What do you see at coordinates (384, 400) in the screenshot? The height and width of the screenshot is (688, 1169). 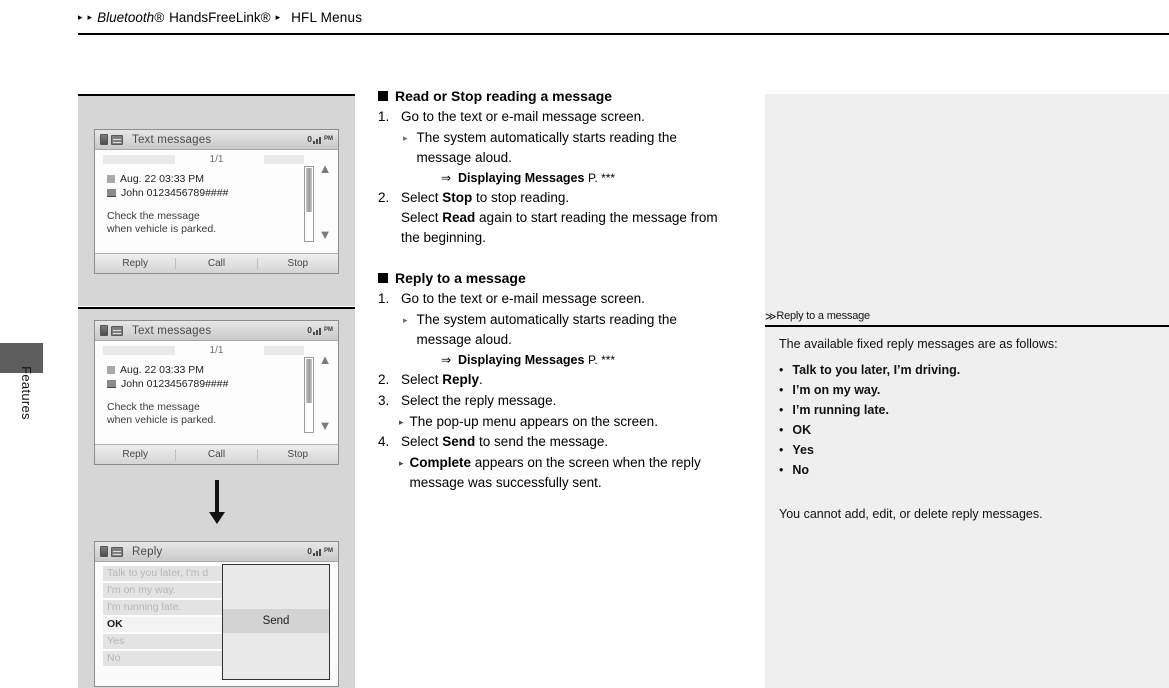 I see `step-number: 3.` at bounding box center [384, 400].